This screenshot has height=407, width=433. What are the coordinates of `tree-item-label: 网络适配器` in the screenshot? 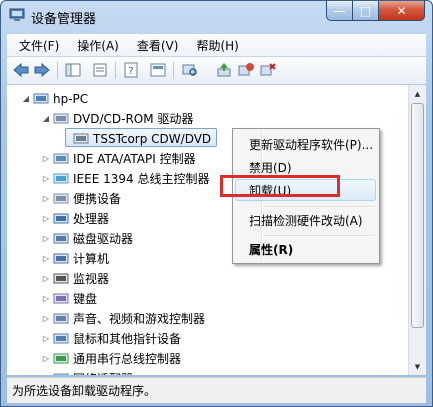 It's located at (103, 372).